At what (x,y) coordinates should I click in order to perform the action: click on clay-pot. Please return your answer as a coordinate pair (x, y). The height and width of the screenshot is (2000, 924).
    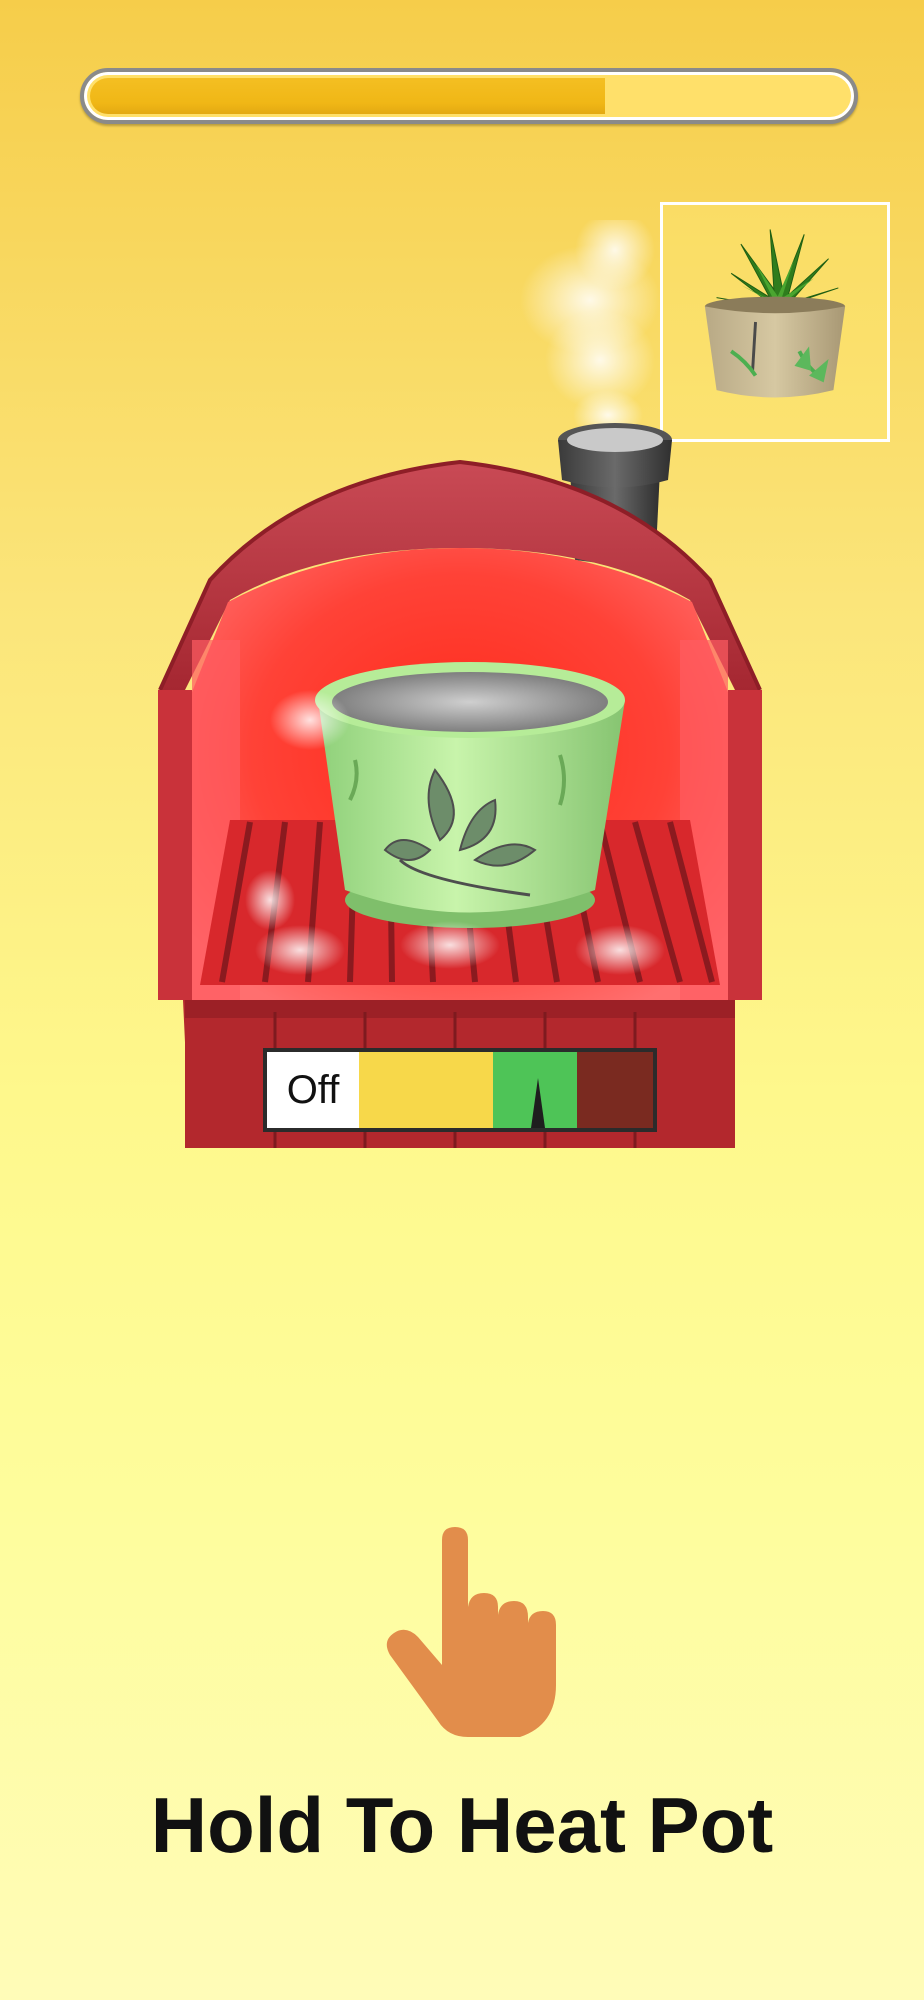
    Looking at the image, I should click on (470, 795).